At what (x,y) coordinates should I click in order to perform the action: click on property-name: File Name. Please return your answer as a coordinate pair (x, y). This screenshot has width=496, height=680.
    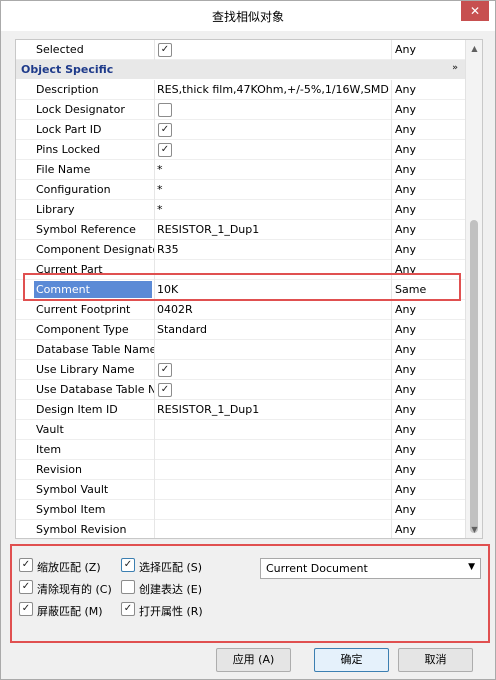
    Looking at the image, I should click on (63, 169).